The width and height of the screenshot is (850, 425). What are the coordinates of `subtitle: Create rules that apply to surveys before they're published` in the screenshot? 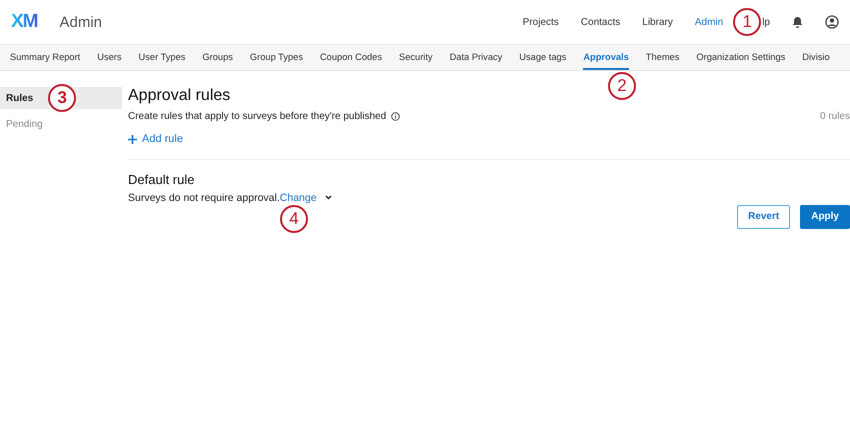 It's located at (257, 116).